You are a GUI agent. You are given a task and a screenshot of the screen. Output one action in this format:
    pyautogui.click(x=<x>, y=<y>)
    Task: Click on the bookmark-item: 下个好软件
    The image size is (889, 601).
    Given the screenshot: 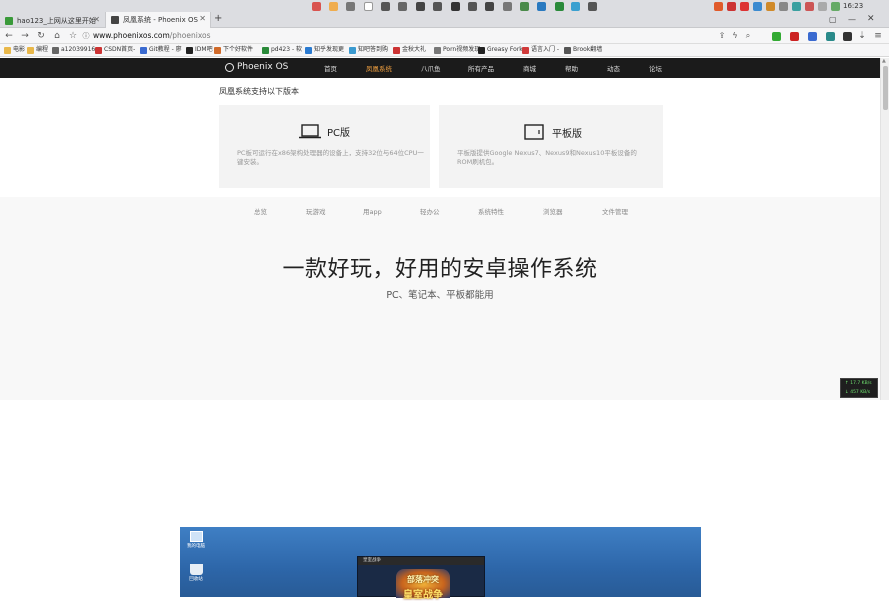 What is the action you would take?
    pyautogui.click(x=233, y=50)
    